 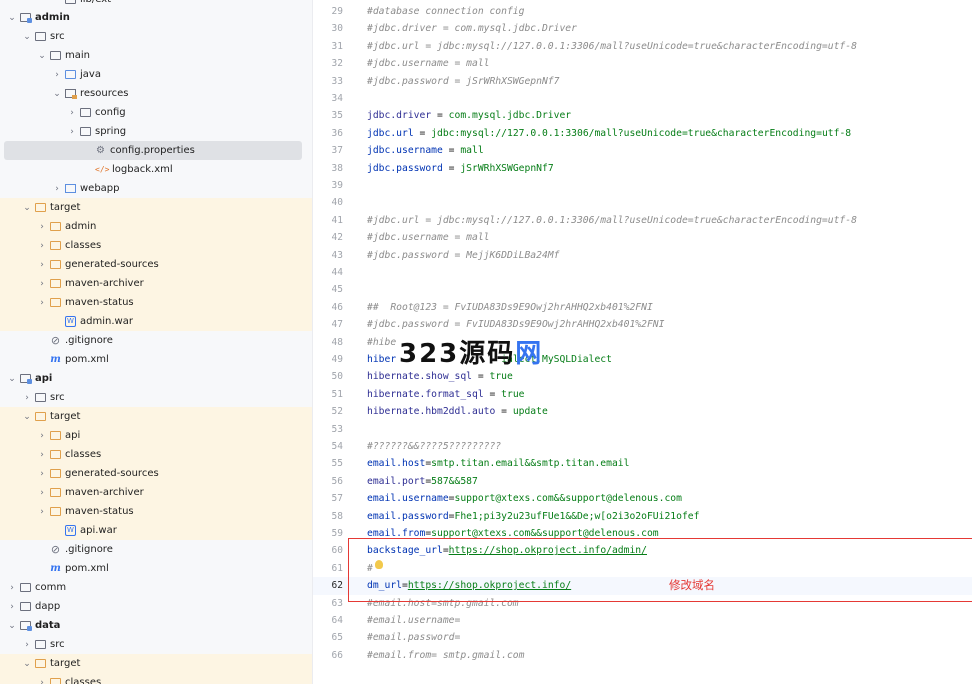 I want to click on tree-item: ⌄ src, so click(x=156, y=36).